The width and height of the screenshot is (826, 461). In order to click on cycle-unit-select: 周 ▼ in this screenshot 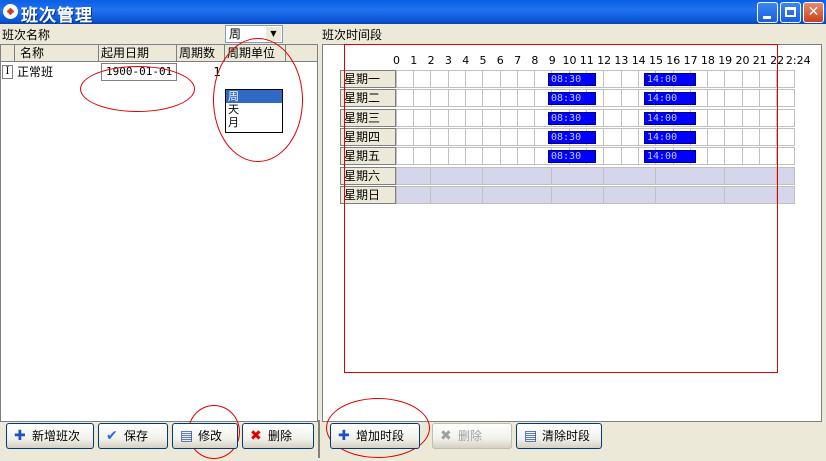, I will do `click(254, 34)`.